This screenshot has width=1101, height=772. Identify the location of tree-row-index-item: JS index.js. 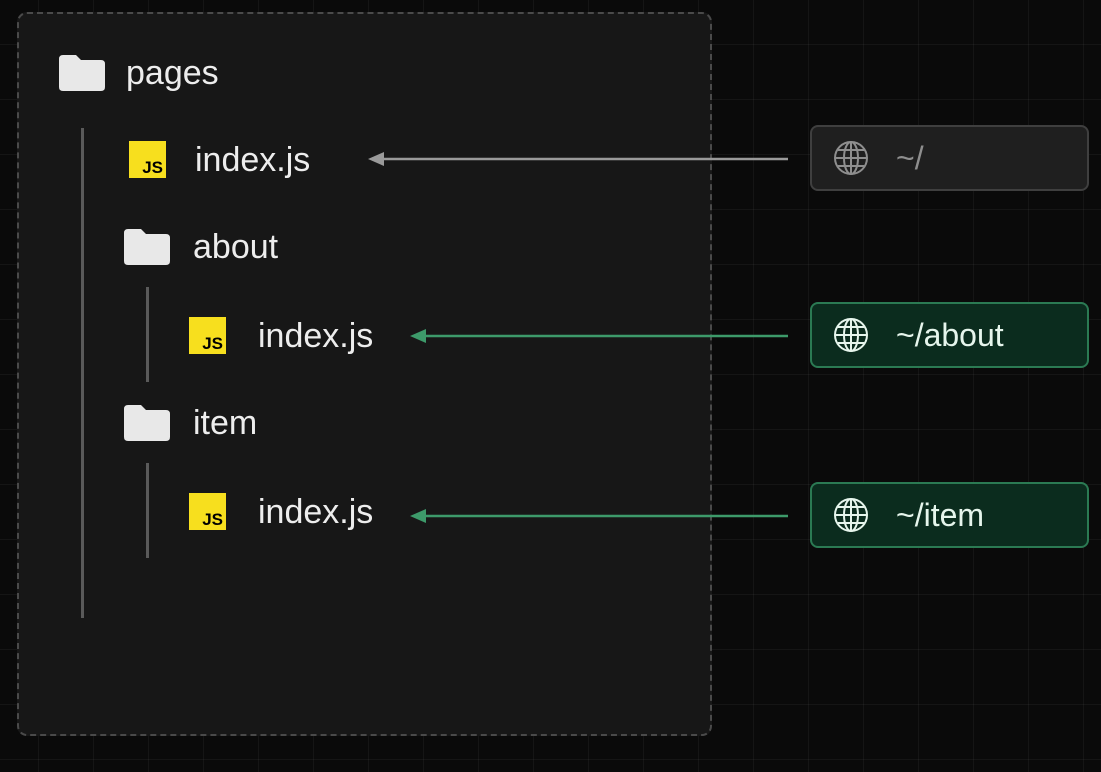
(281, 511).